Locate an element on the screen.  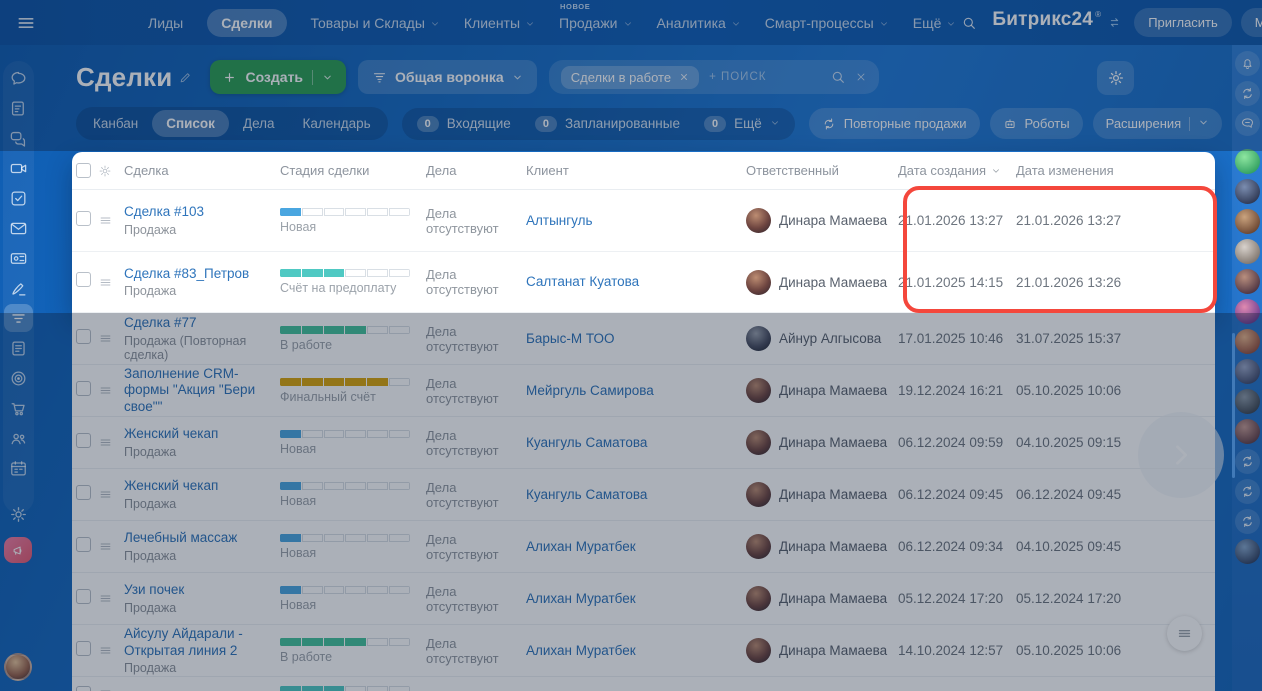
table-row is located at coordinates (643, 683).